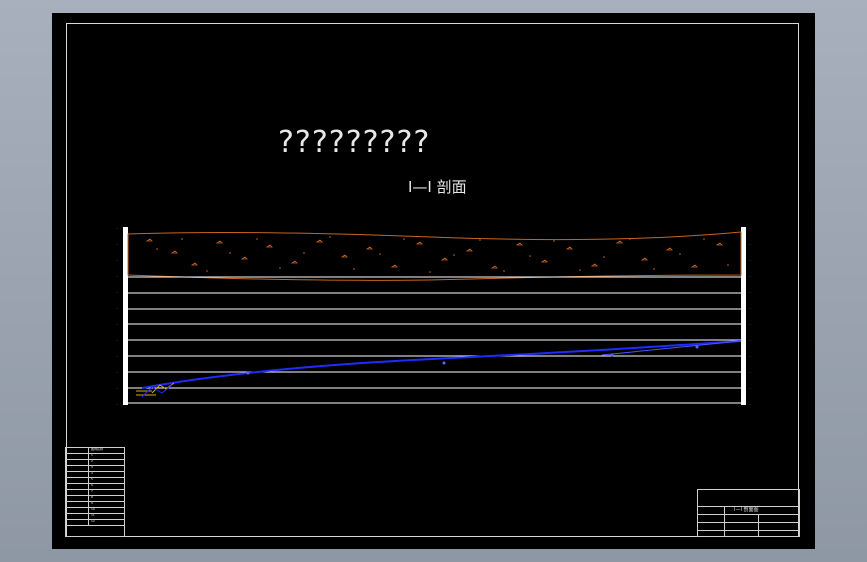 This screenshot has width=867, height=562. Describe the element at coordinates (97, 449) in the screenshot. I see `legend-header-name: 图例名称` at that location.